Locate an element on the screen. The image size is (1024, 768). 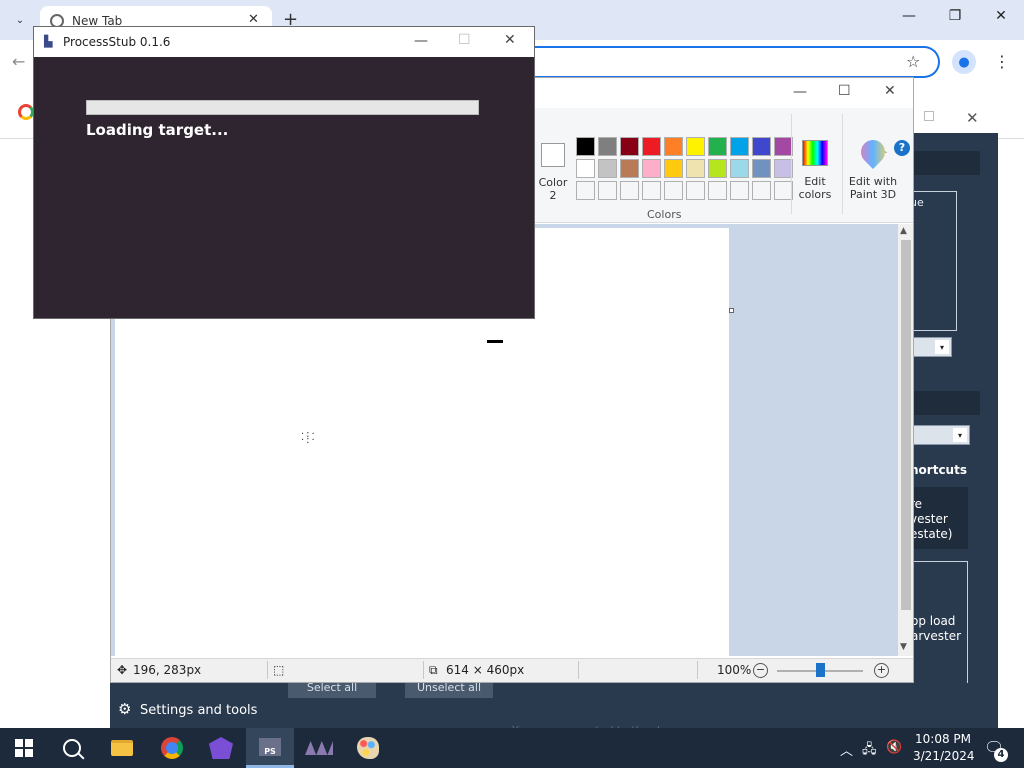
network-icon: 🖧 is located at coordinates (869, 751).